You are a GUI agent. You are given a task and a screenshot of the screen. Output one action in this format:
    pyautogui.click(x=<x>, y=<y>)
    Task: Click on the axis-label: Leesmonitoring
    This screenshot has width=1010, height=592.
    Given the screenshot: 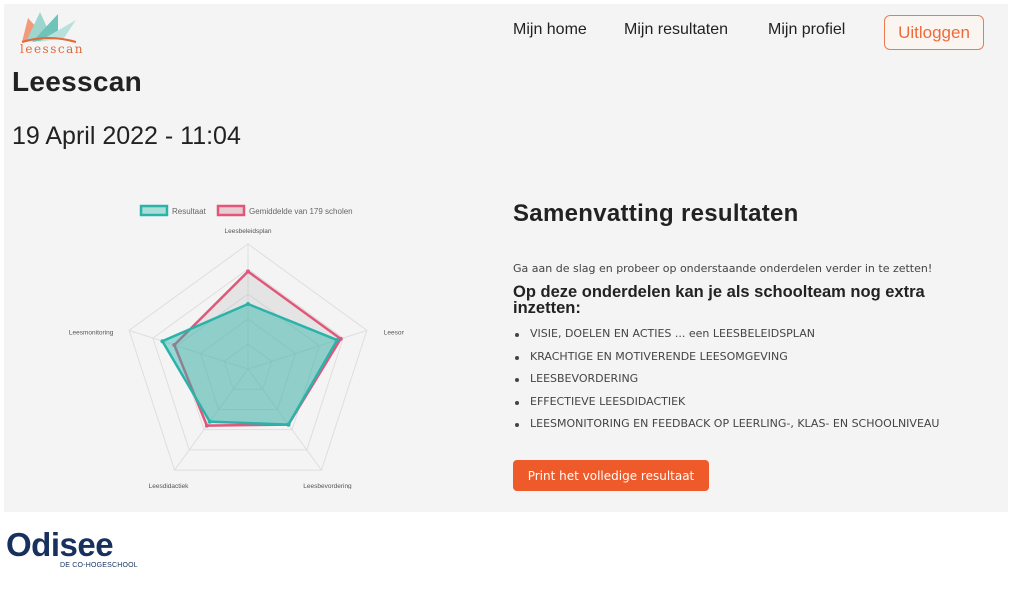 What is the action you would take?
    pyautogui.click(x=91, y=332)
    